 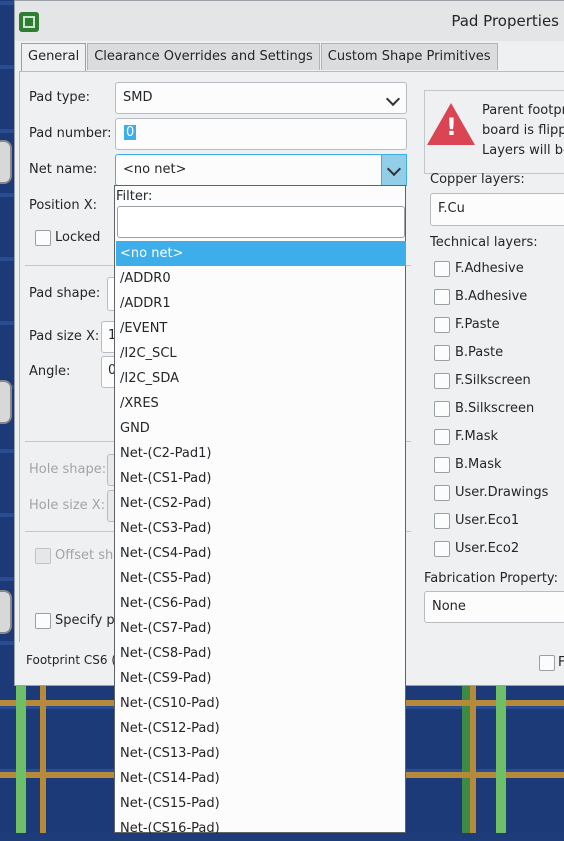 What do you see at coordinates (261, 728) in the screenshot?
I see `net-list-item: Net-(CS12-Pad)` at bounding box center [261, 728].